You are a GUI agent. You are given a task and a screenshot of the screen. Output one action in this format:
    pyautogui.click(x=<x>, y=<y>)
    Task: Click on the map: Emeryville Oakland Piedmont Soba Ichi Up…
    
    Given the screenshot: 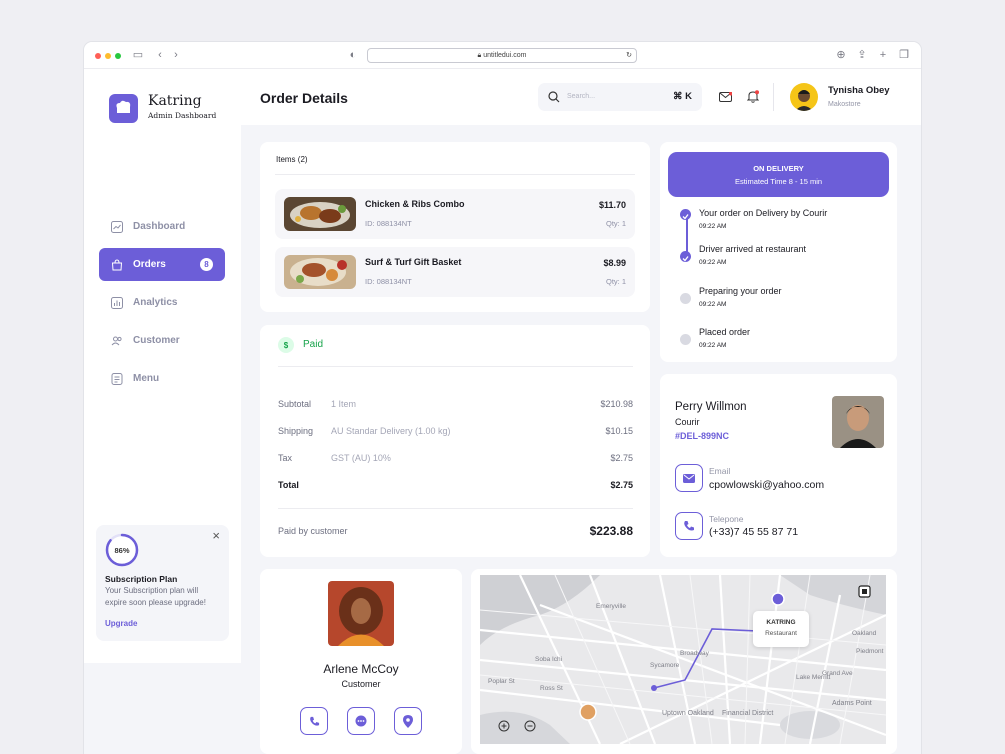 What is the action you would take?
    pyautogui.click(x=683, y=659)
    